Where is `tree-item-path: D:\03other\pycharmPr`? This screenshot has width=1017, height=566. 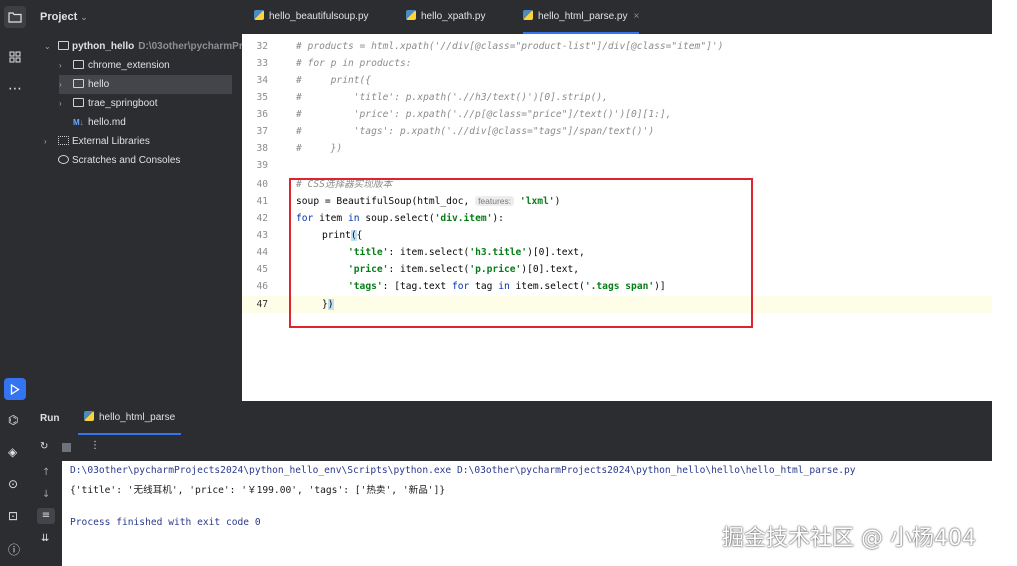
tree-item-path: D:\03other\pycharmPr is located at coordinates (190, 46).